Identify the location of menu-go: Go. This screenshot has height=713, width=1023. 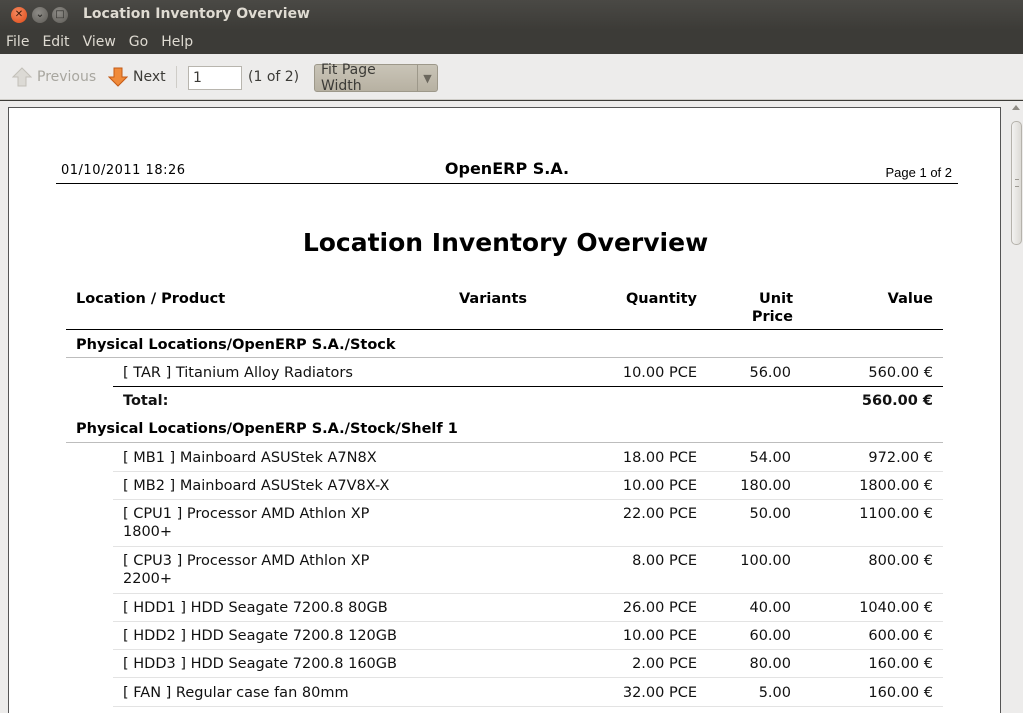
(138, 42).